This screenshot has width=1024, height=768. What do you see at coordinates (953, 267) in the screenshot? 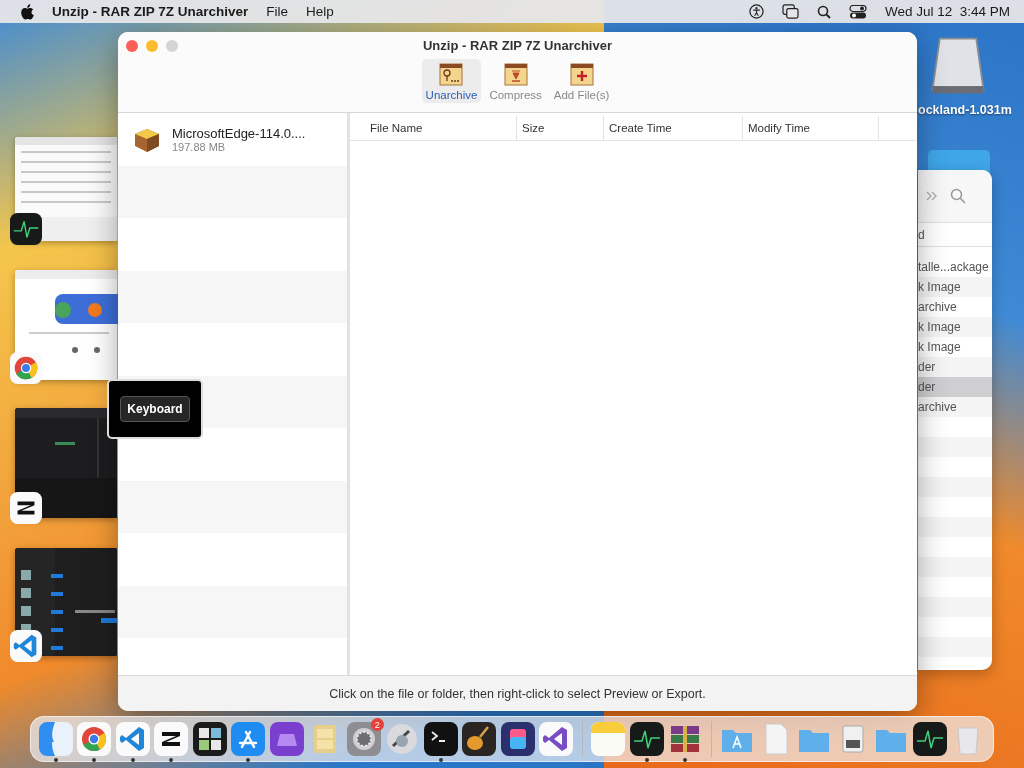
I see `file-kind: talle...ackage` at bounding box center [953, 267].